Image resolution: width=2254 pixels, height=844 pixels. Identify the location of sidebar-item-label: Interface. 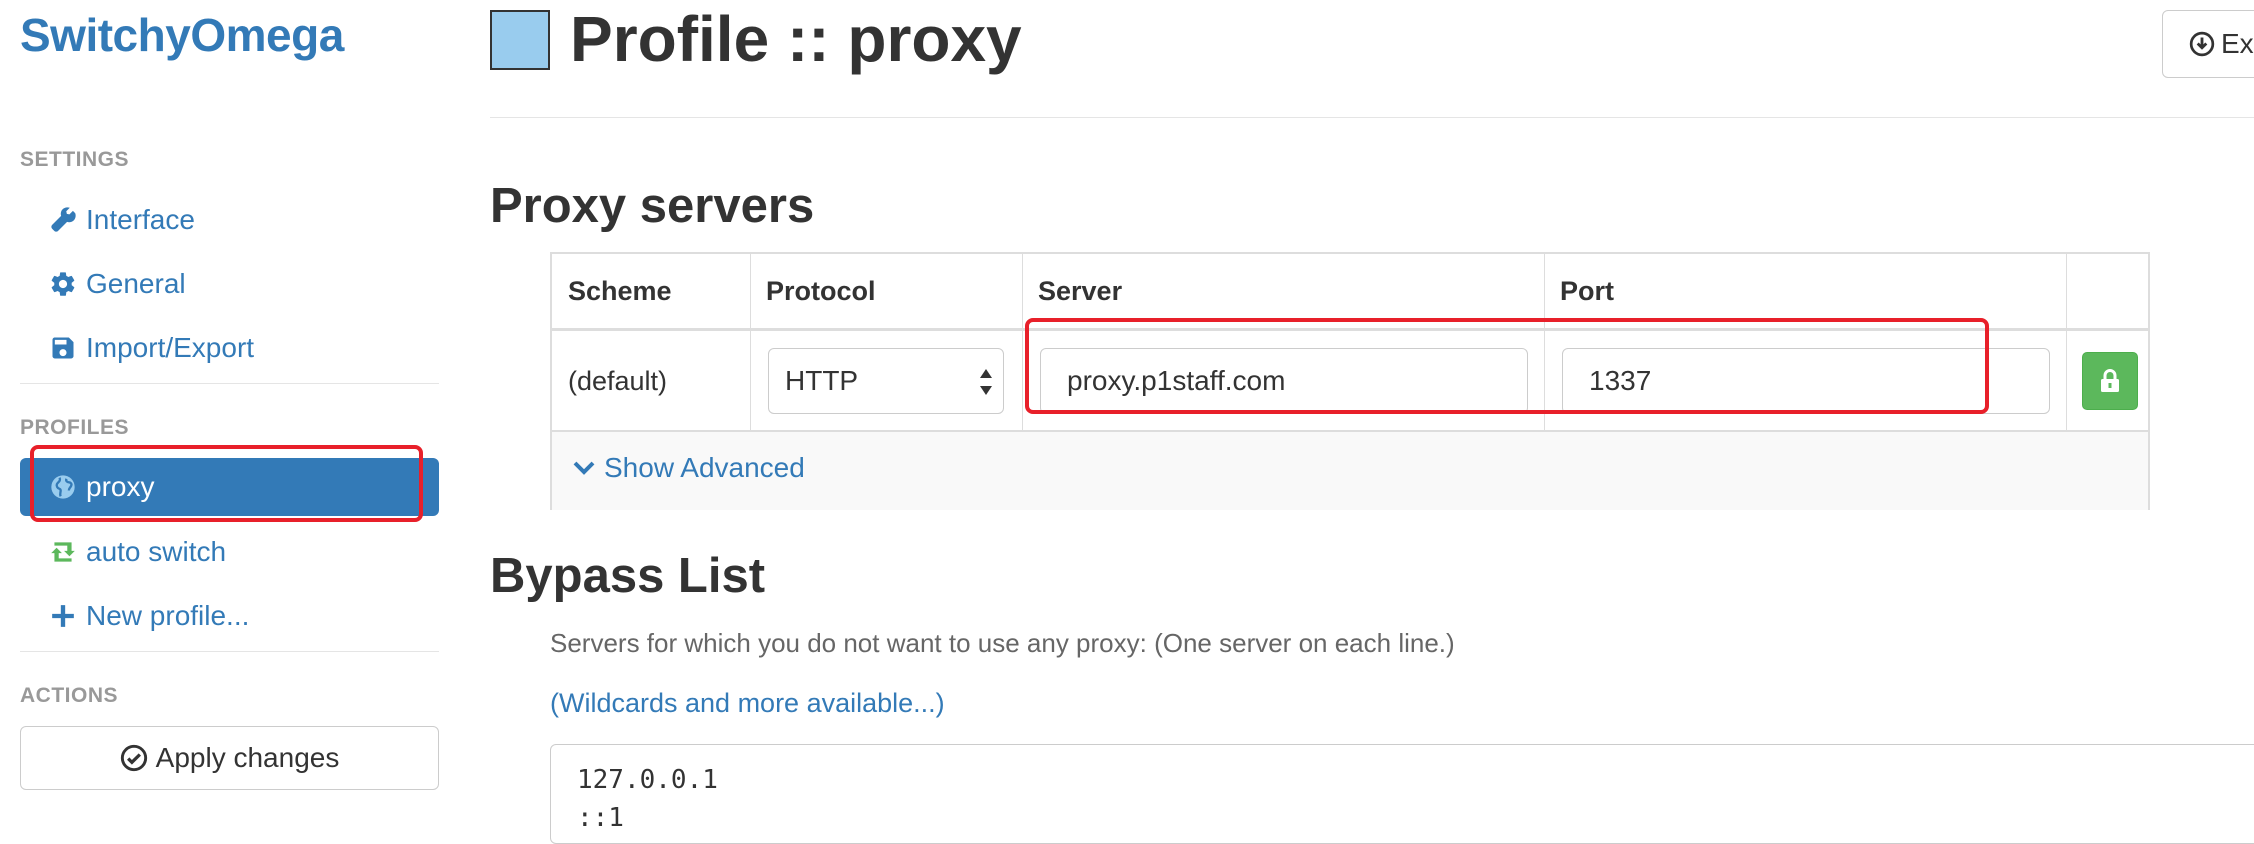
(140, 219).